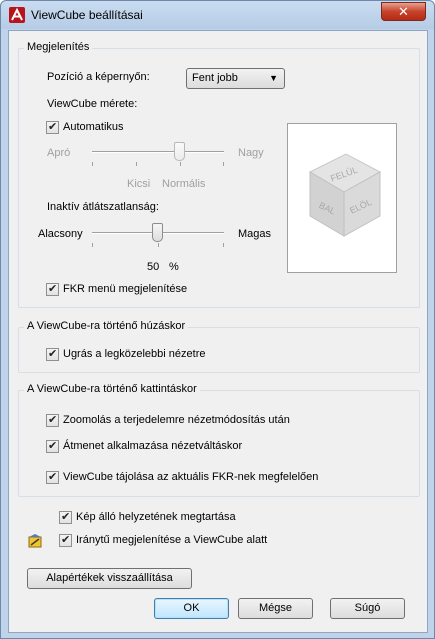  I want to click on auto-size-checkbox, so click(52, 127).